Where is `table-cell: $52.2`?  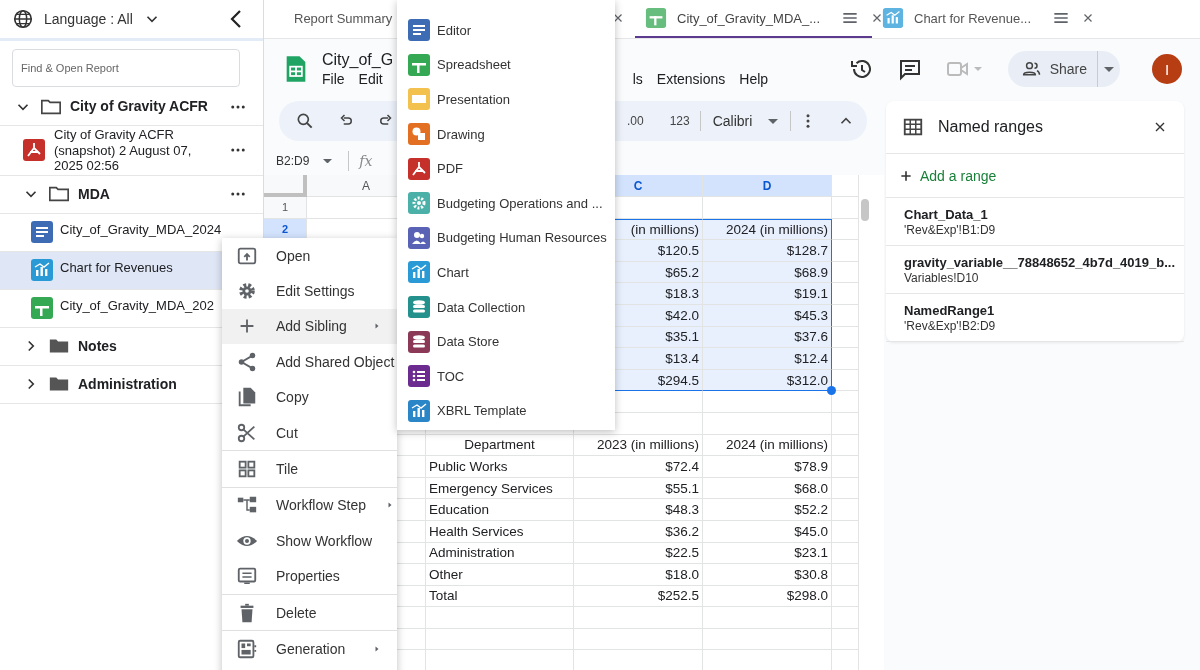 table-cell: $52.2 is located at coordinates (767, 510).